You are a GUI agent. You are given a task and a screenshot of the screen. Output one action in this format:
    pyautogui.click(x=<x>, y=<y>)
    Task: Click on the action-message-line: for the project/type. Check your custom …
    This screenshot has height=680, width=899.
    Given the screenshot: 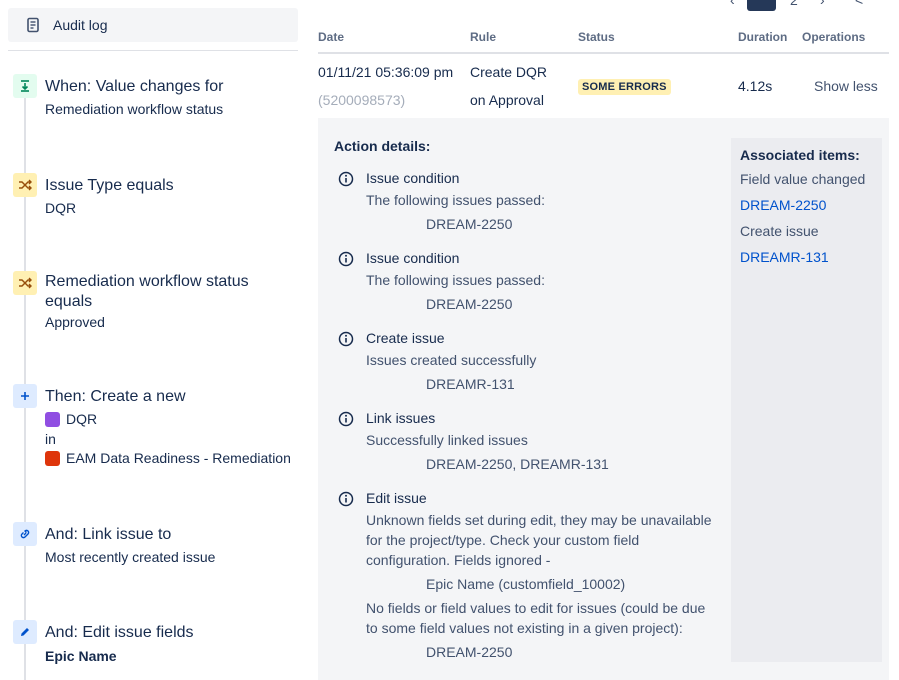 What is the action you would take?
    pyautogui.click(x=503, y=540)
    